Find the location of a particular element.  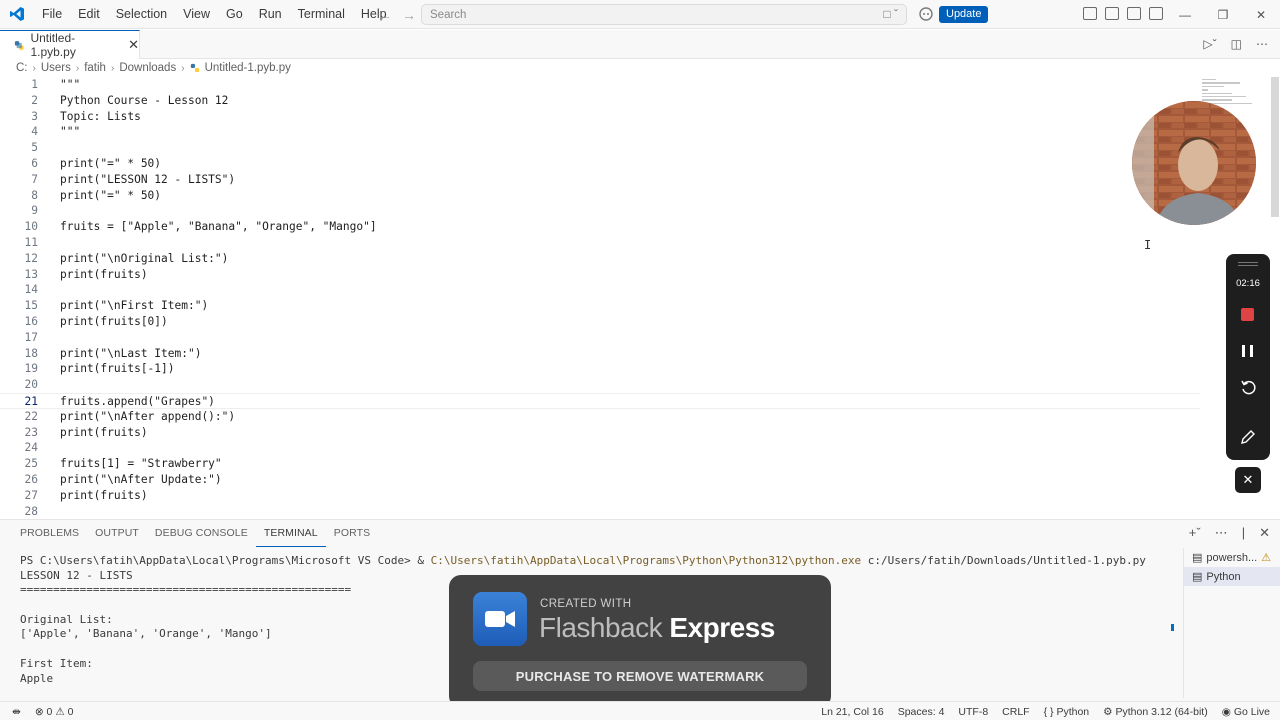

window-controls: — ❐ ✕ is located at coordinates (1223, 14).